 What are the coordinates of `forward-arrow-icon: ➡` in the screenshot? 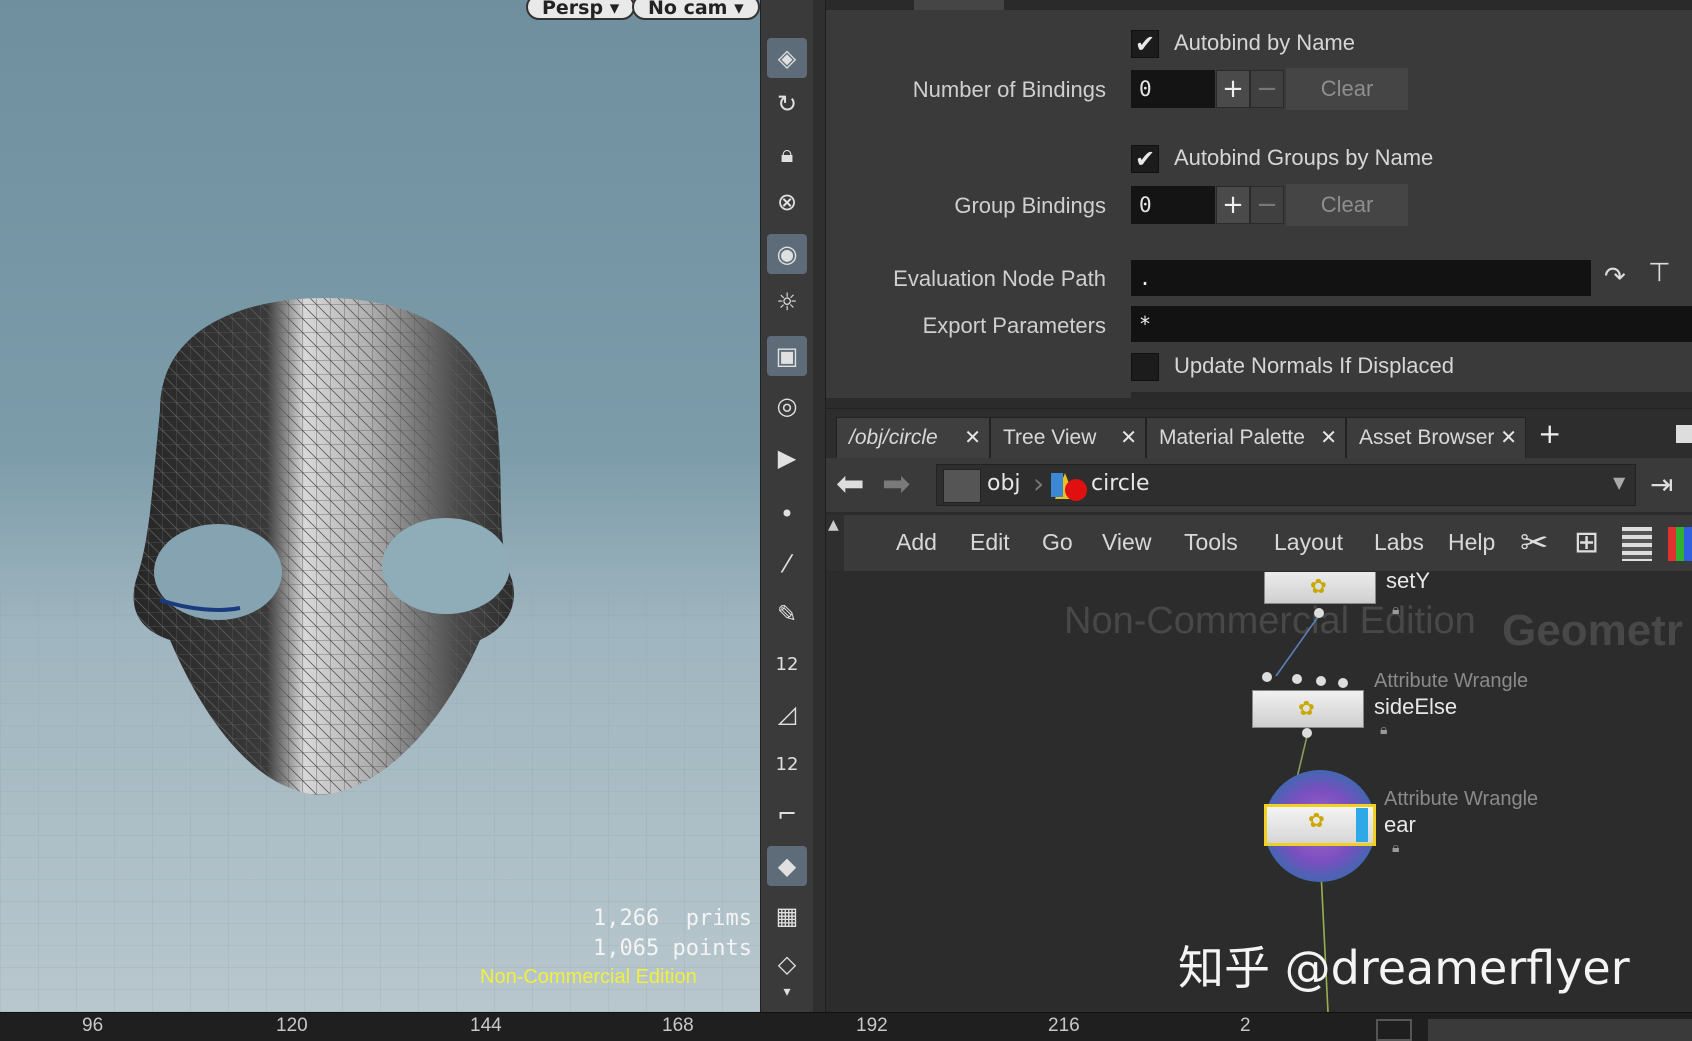 It's located at (896, 484).